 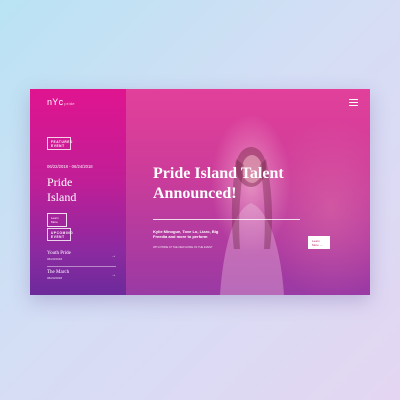 What do you see at coordinates (58, 272) in the screenshot?
I see `event-name: The March` at bounding box center [58, 272].